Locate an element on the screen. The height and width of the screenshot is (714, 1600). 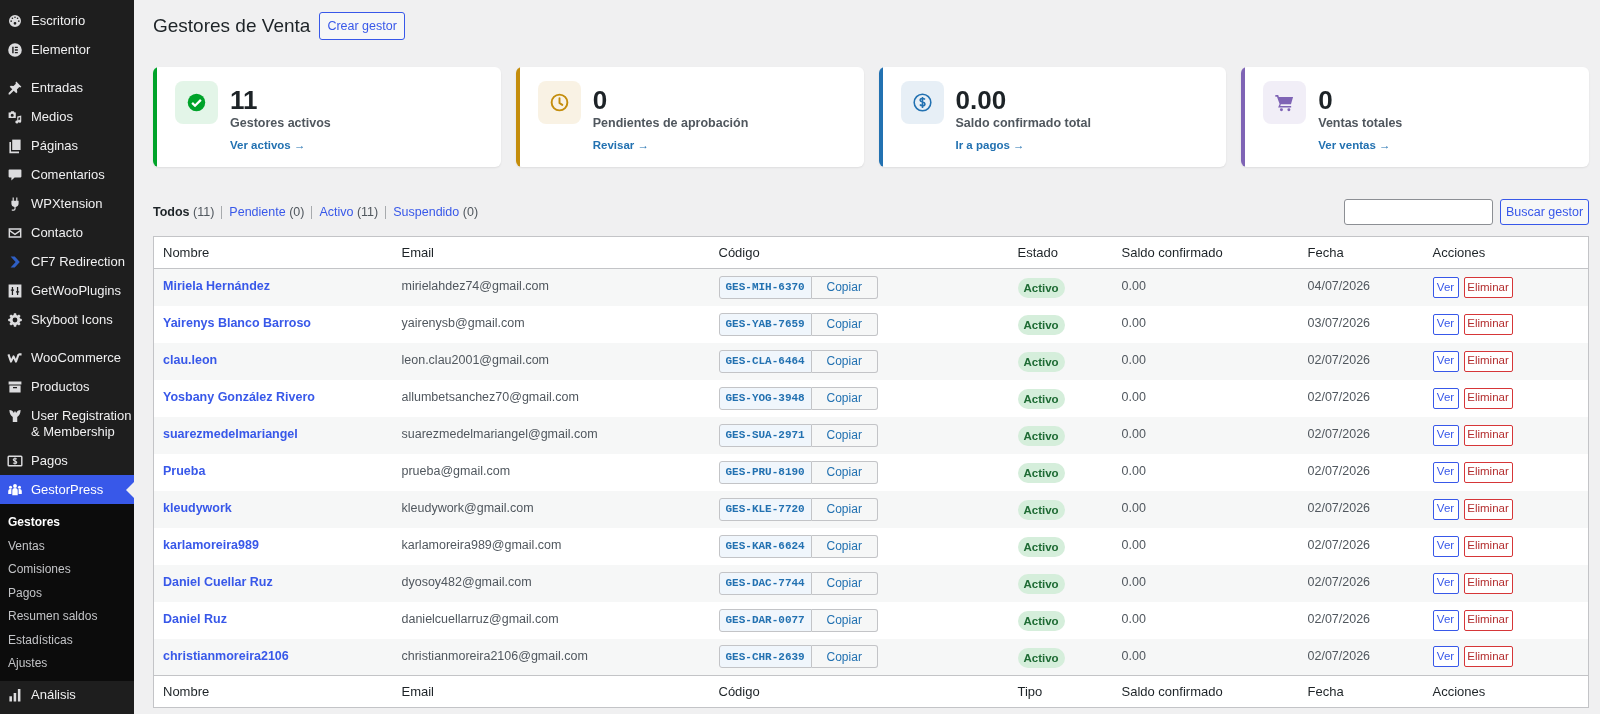
sidebar-menu-item: Contacto is located at coordinates (67, 232).